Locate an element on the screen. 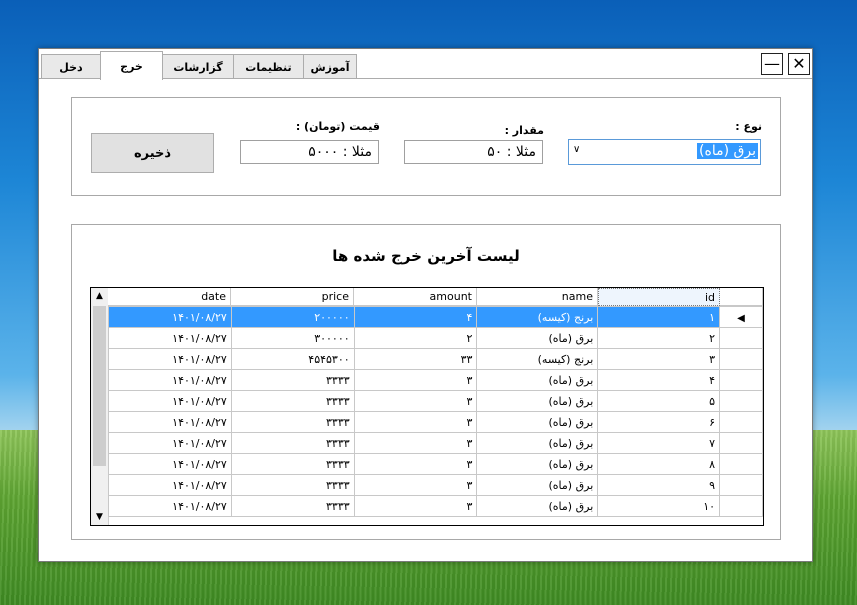 The height and width of the screenshot is (605, 857). scroll-up-icon: ▲ is located at coordinates (99, 296).